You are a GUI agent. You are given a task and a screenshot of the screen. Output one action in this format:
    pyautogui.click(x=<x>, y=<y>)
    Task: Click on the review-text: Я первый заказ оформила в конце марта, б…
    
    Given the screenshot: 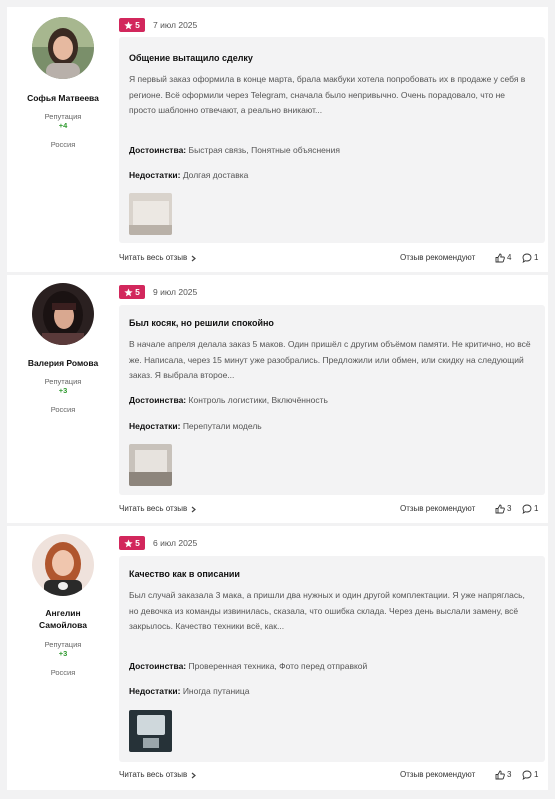 What is the action you would take?
    pyautogui.click(x=327, y=94)
    